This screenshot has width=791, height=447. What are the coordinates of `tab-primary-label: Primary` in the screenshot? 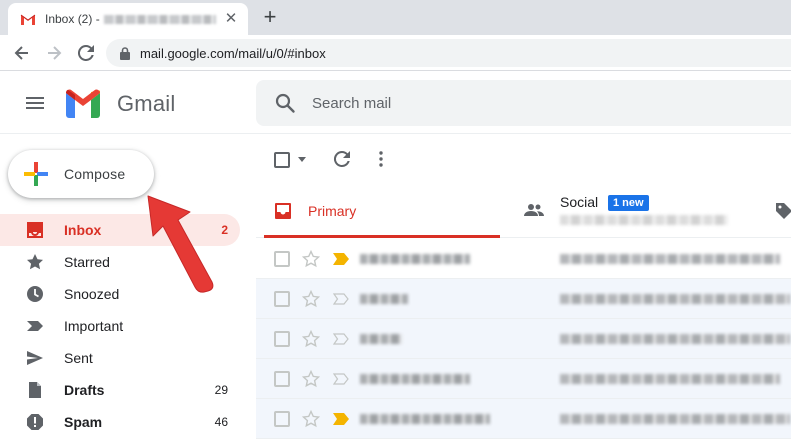 It's located at (332, 211).